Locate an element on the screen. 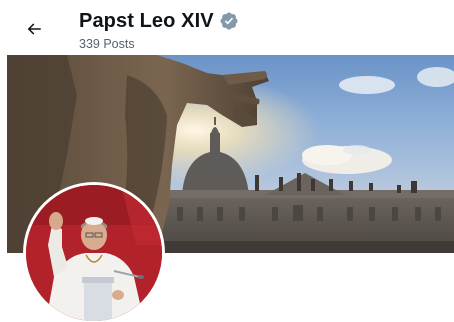 This screenshot has height=322, width=454. profile-name: Papst Leo XIV is located at coordinates (146, 20).